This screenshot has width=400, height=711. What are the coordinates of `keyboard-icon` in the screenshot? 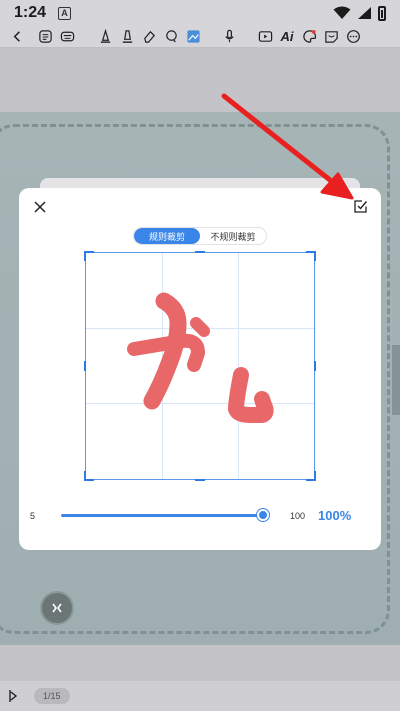 It's located at (67, 36).